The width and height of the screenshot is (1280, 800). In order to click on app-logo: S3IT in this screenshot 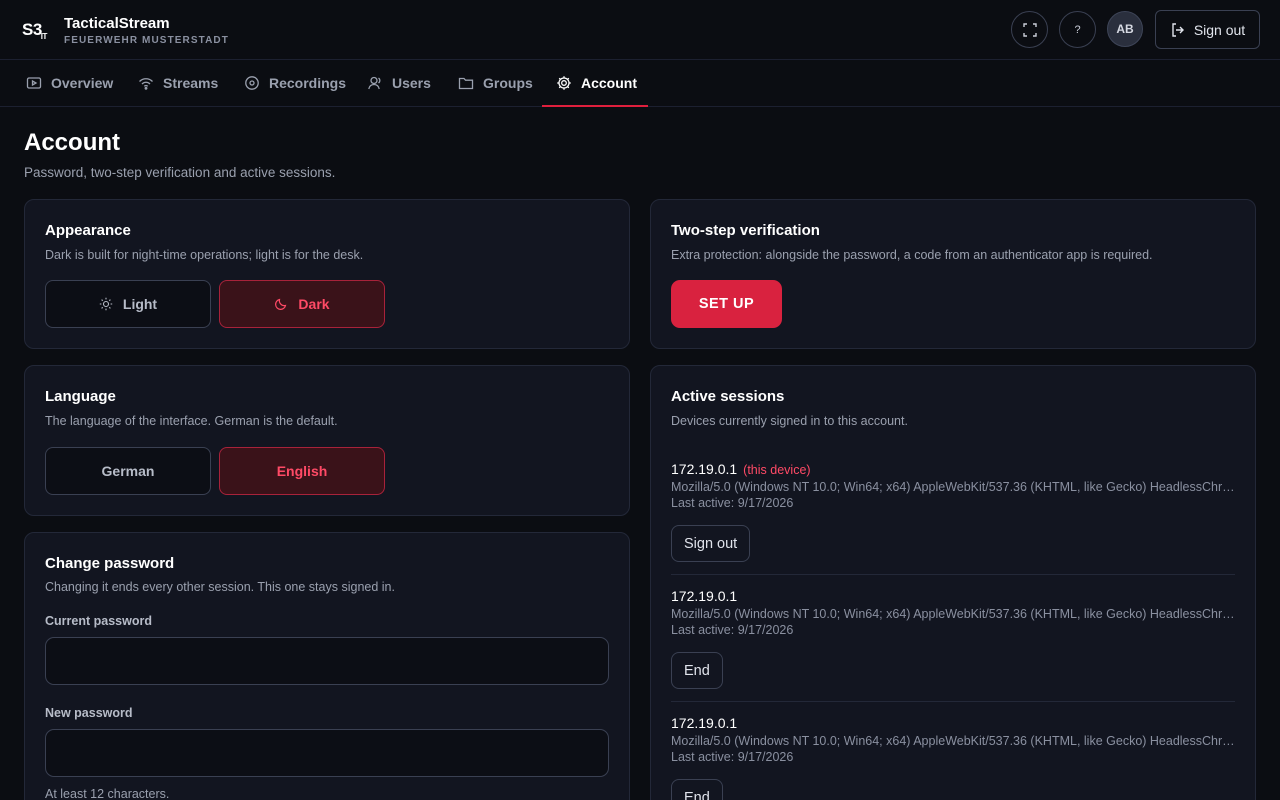, I will do `click(35, 30)`.